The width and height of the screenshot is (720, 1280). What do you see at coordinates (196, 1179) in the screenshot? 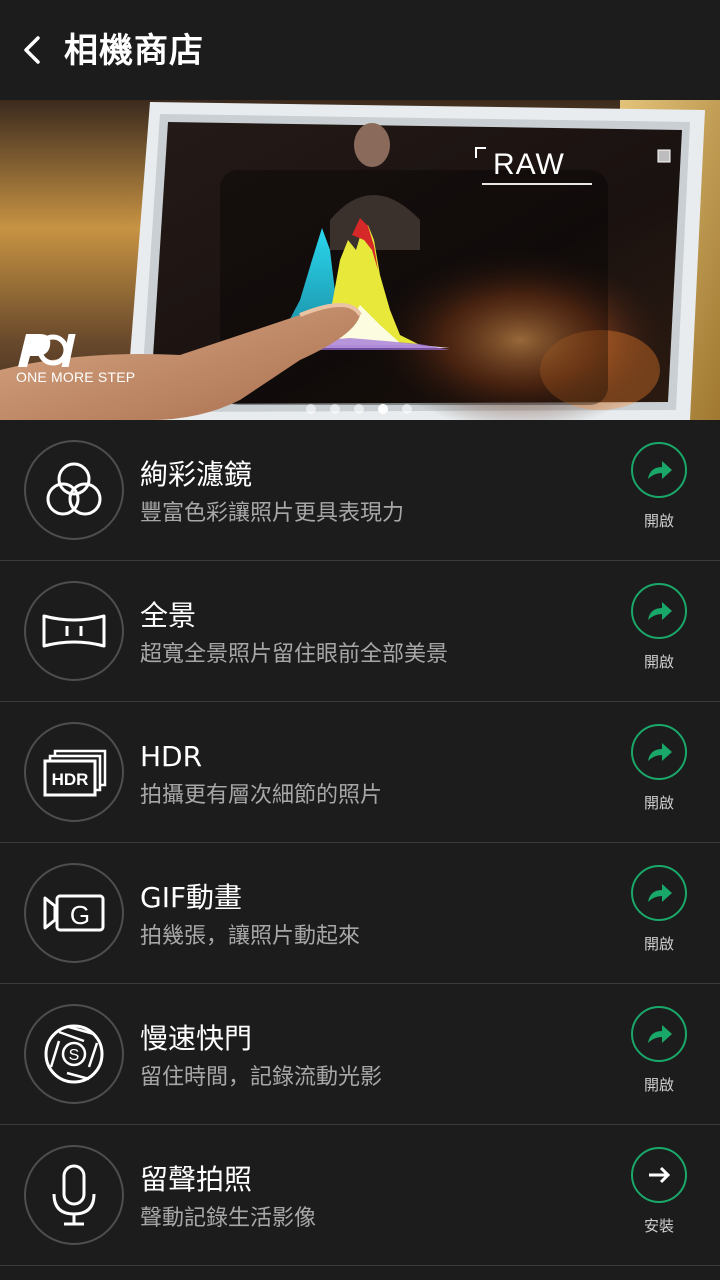
I see `item-title: 留聲拍照` at bounding box center [196, 1179].